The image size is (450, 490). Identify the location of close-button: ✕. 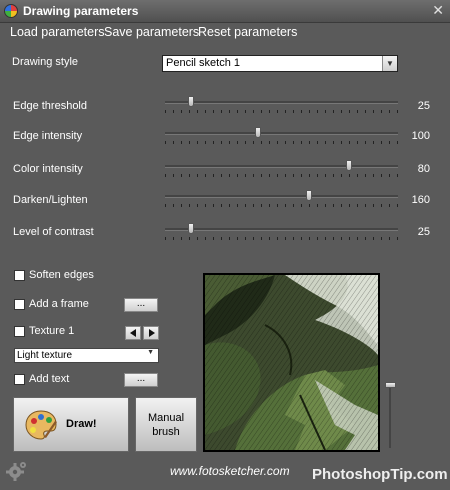
(438, 10).